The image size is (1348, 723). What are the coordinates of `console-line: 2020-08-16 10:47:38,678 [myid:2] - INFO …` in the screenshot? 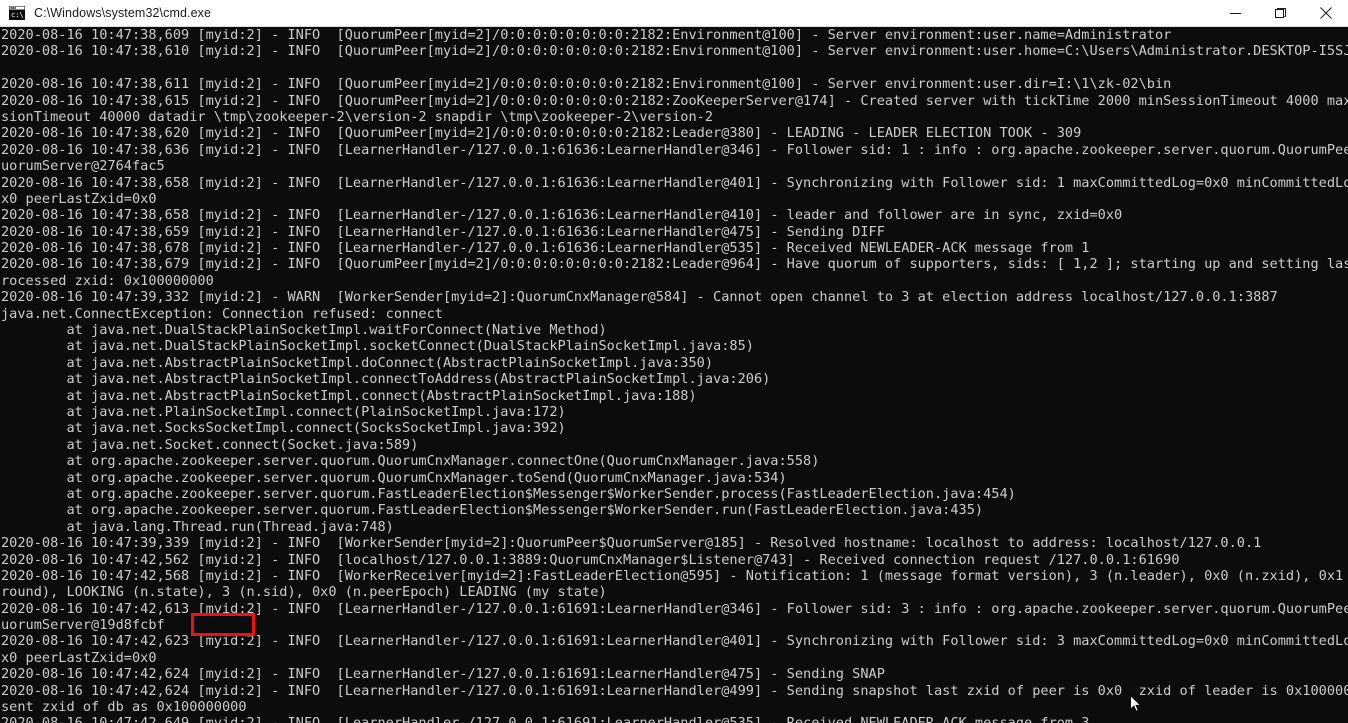 It's located at (545, 248).